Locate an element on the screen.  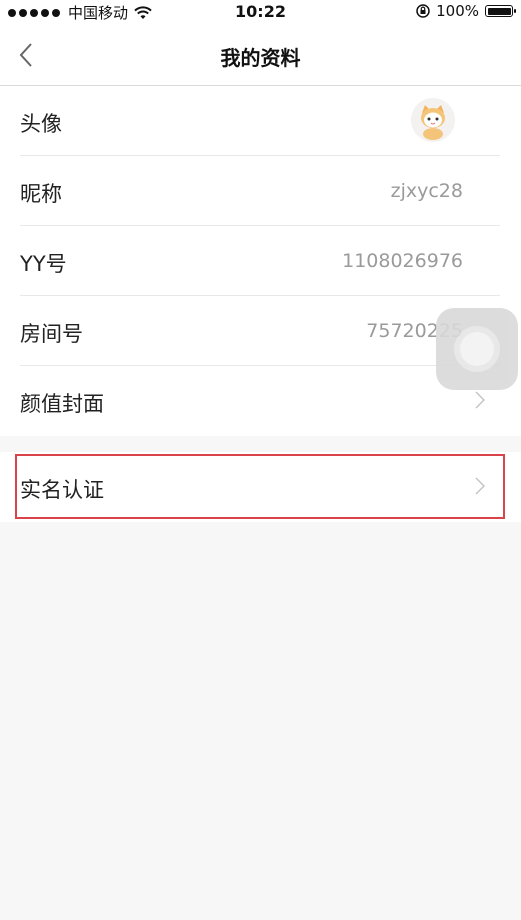
appearance-cover-label: 颜值封面 is located at coordinates (62, 404).